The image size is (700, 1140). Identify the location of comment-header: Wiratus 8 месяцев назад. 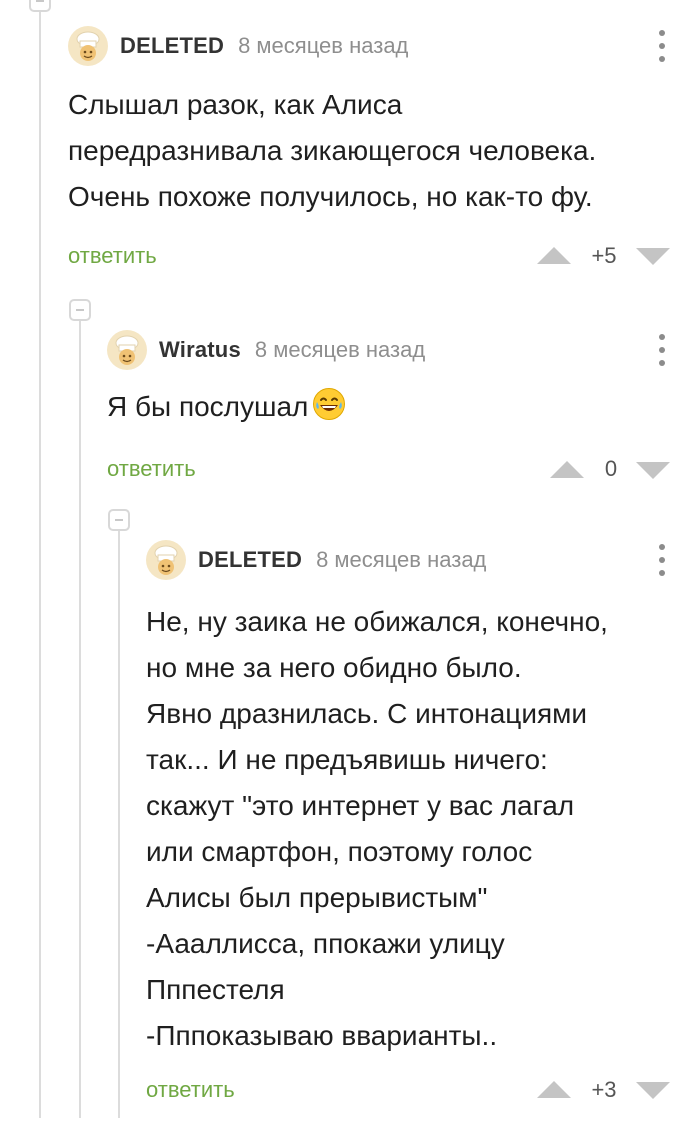
(390, 350).